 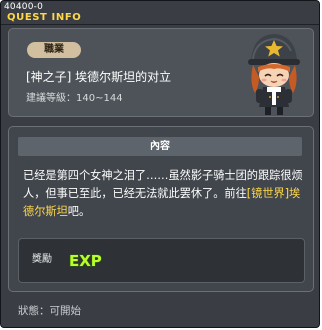 What do you see at coordinates (24, 7) in the screenshot?
I see `quest-id: 40400-0` at bounding box center [24, 7].